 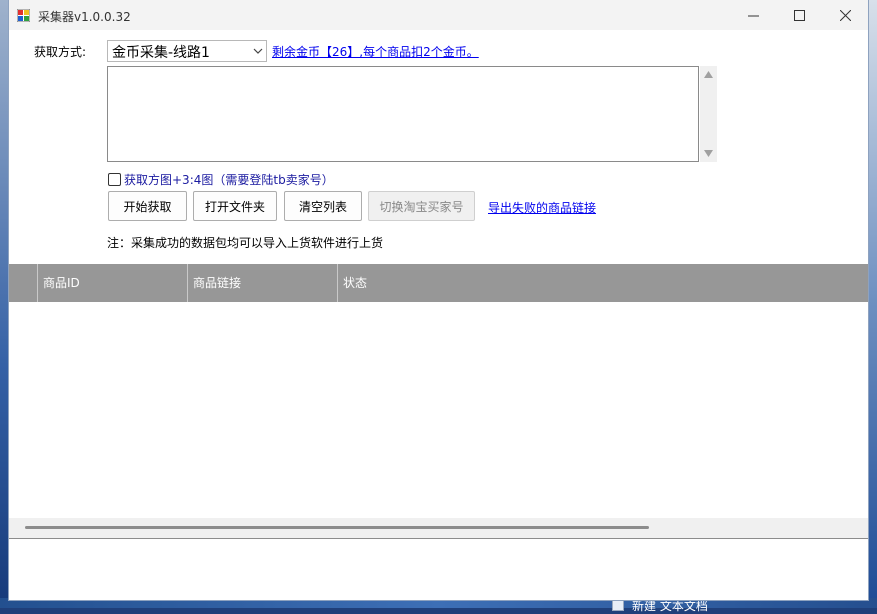 I want to click on method-label: 获取方式:, so click(x=60, y=52).